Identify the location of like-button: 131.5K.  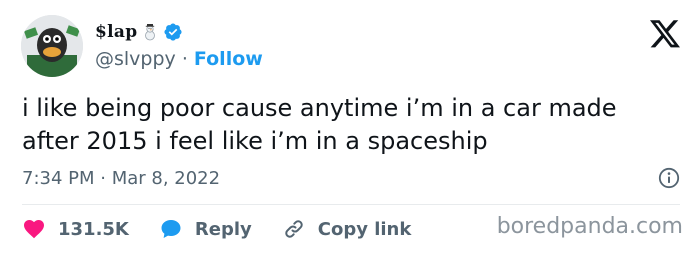
(75, 229).